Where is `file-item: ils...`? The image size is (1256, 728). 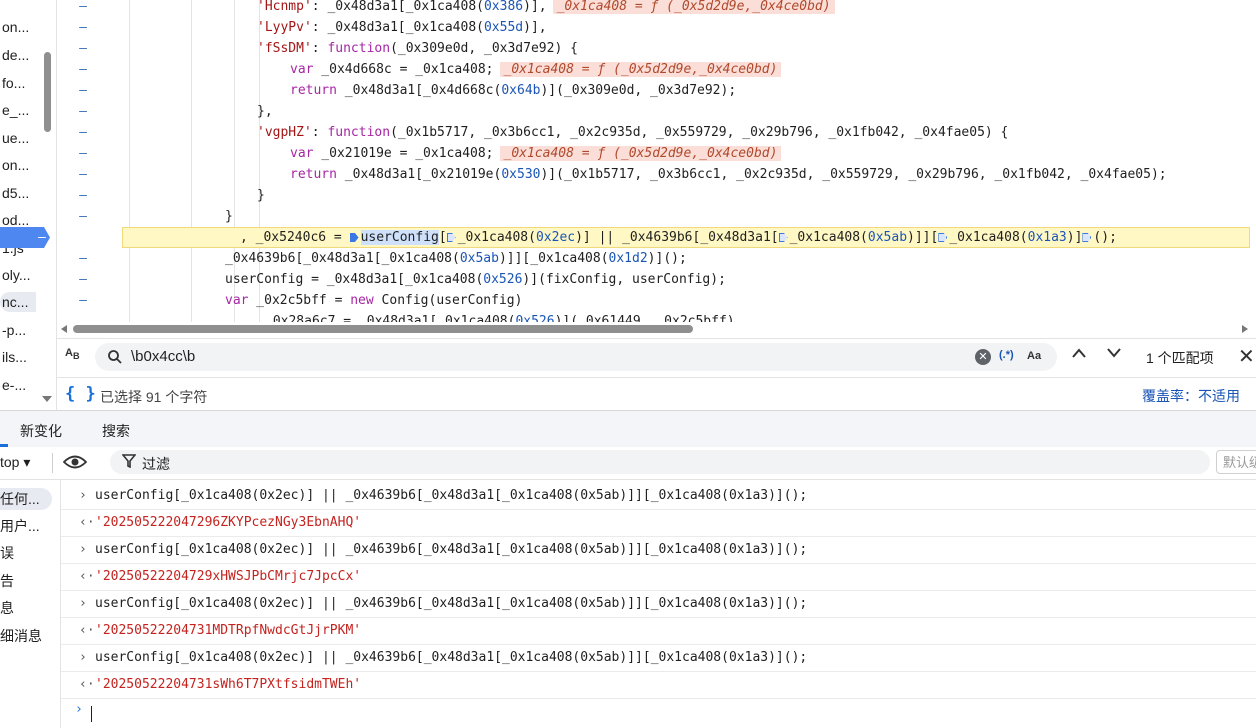
file-item: ils... is located at coordinates (13, 357).